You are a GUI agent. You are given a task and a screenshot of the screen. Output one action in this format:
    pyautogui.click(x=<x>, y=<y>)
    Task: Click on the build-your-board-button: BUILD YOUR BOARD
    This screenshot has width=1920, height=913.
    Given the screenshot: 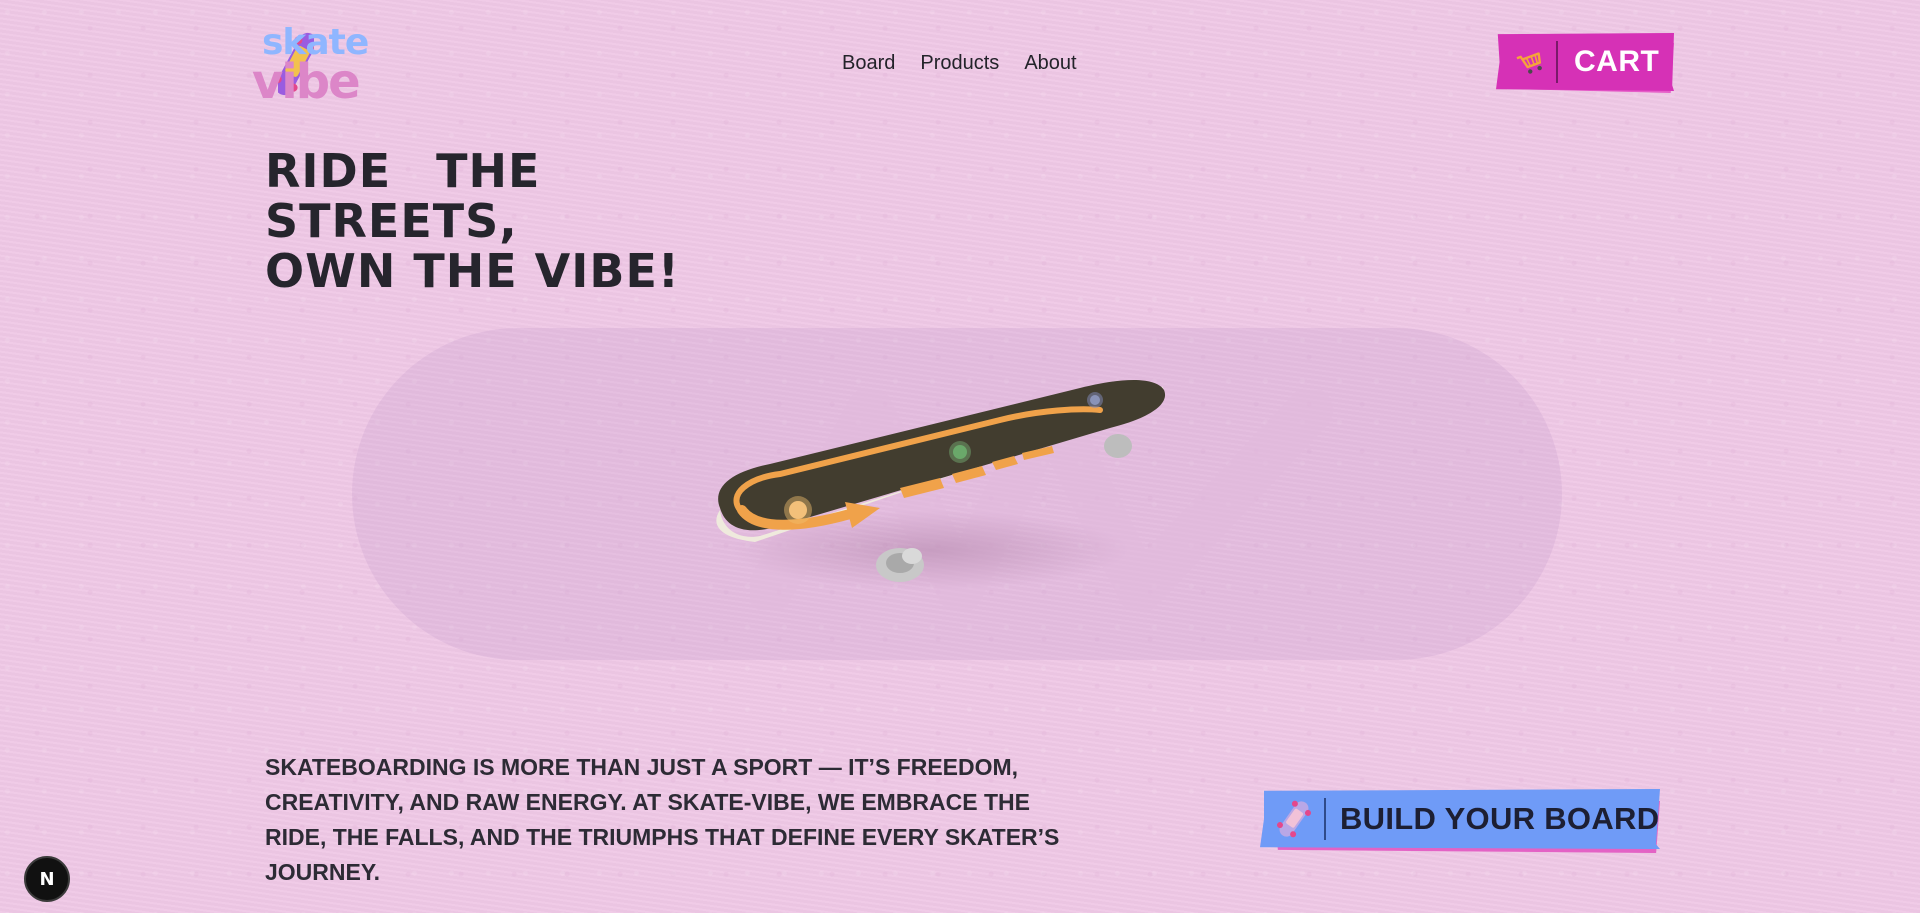 What is the action you would take?
    pyautogui.click(x=1460, y=819)
    